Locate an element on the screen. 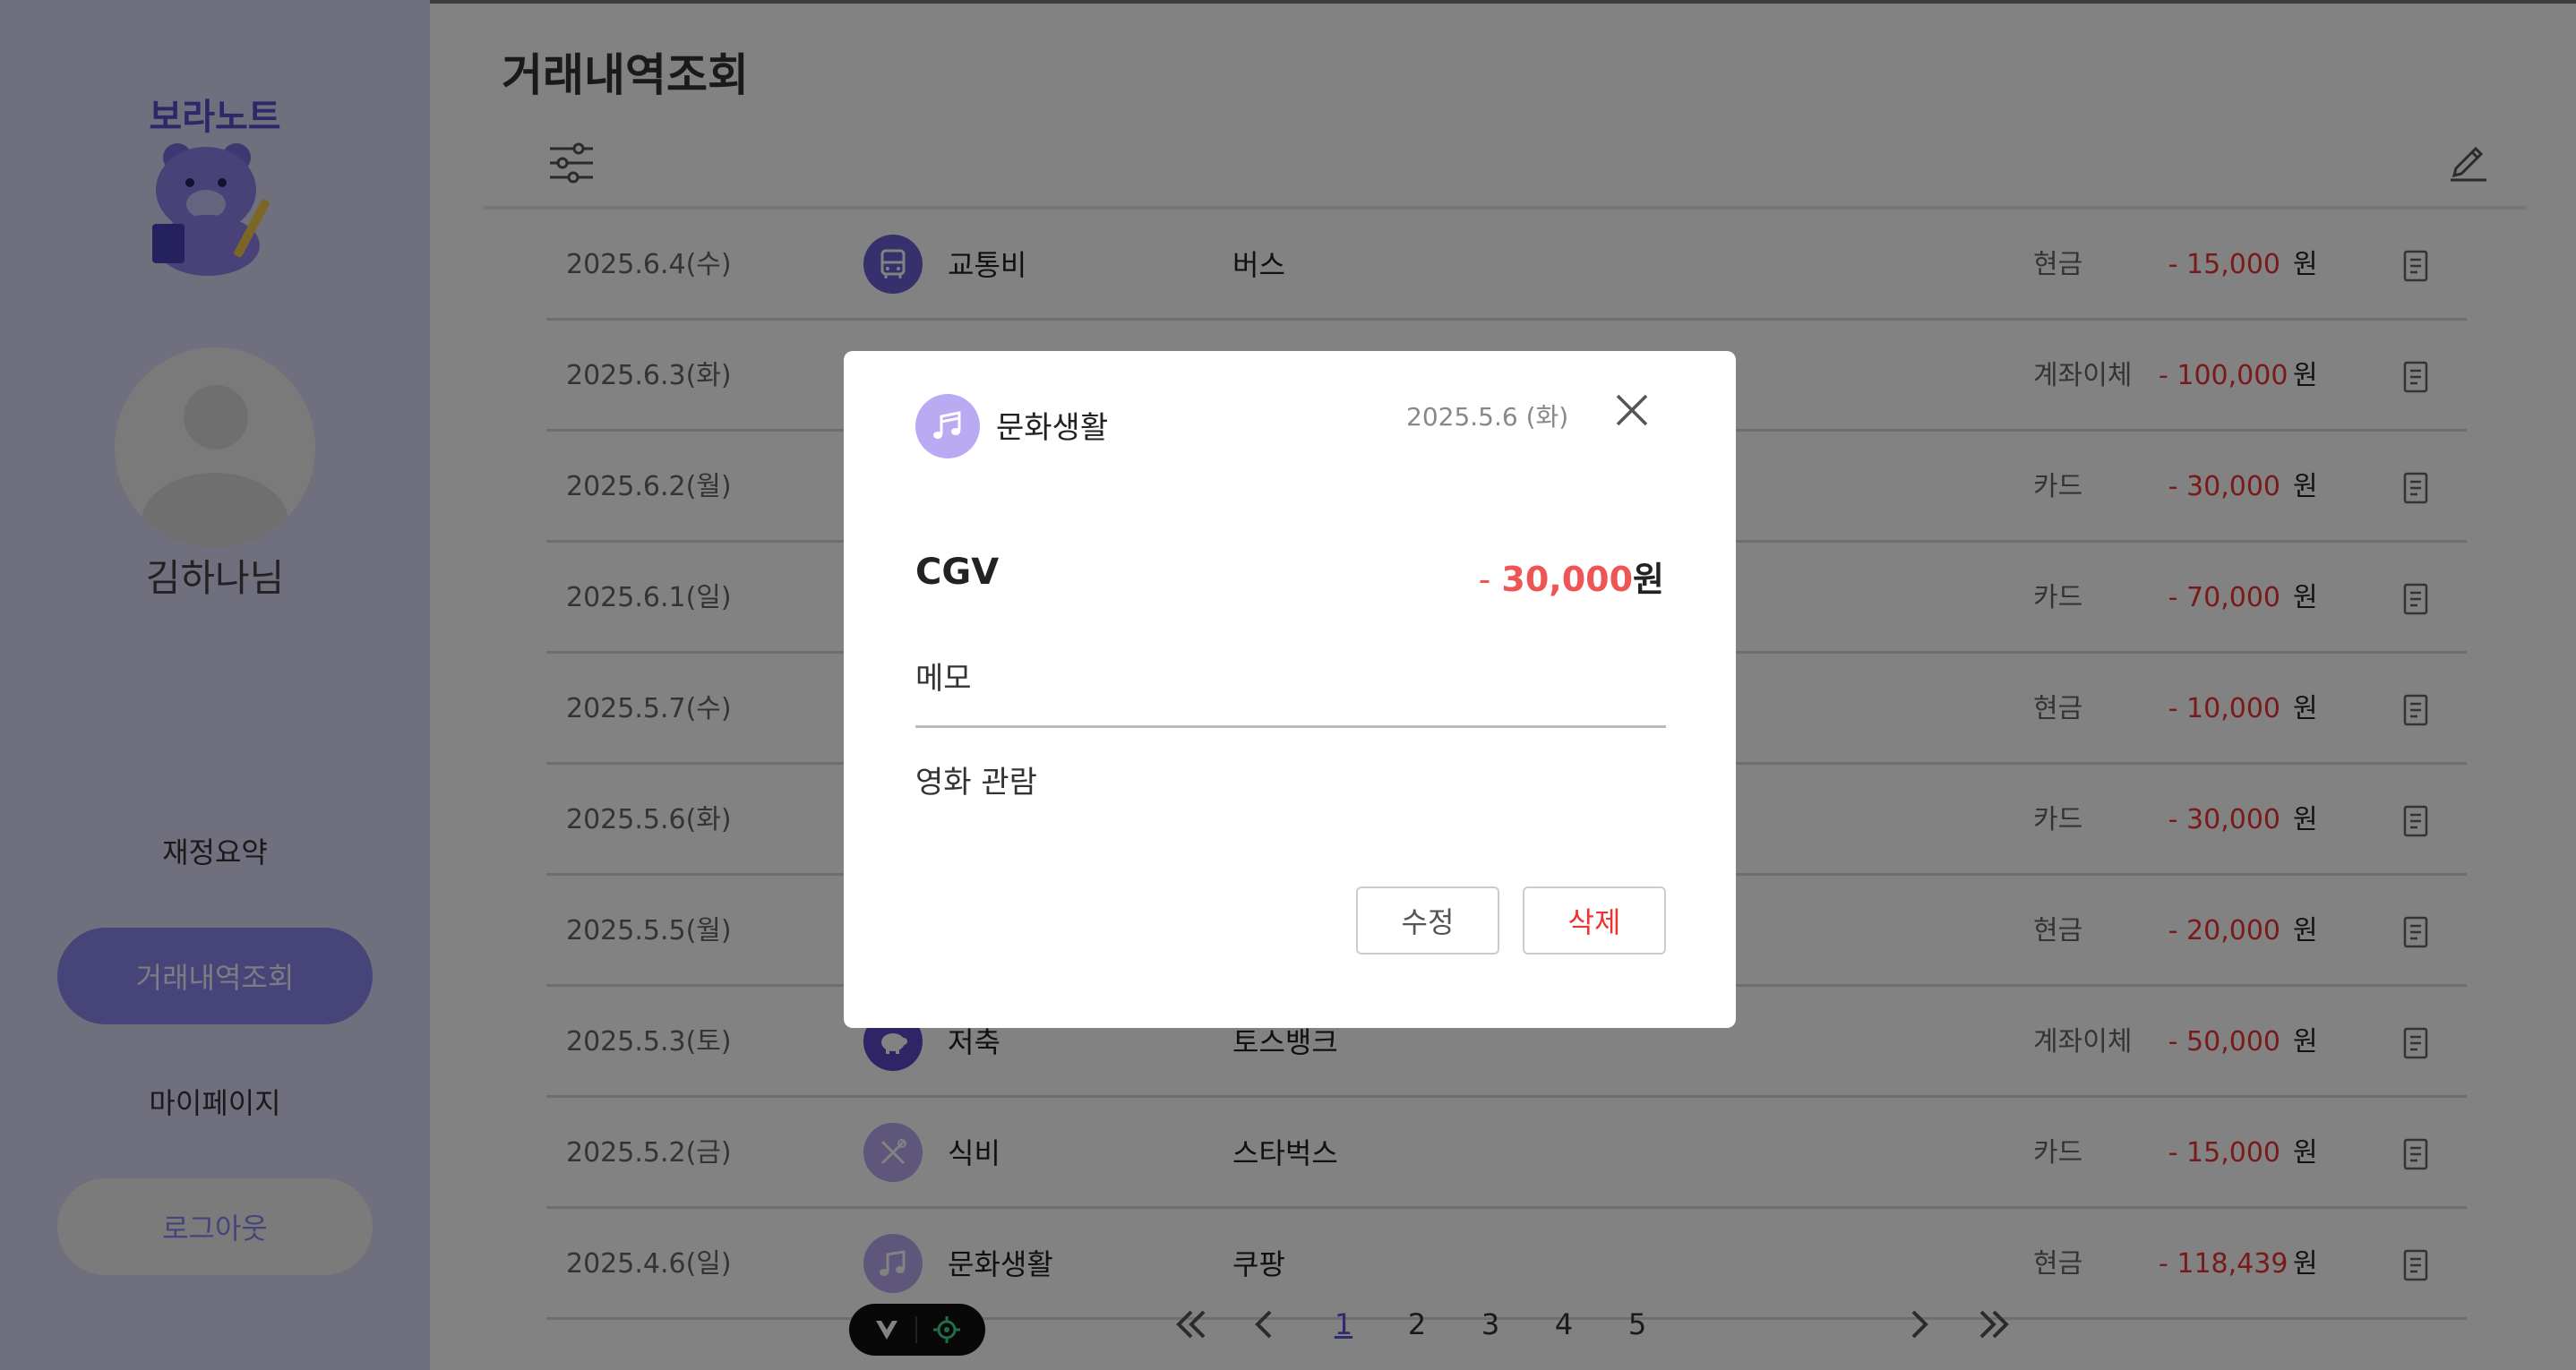 This screenshot has height=1370, width=2576. edit-button: 수정 is located at coordinates (1427, 920).